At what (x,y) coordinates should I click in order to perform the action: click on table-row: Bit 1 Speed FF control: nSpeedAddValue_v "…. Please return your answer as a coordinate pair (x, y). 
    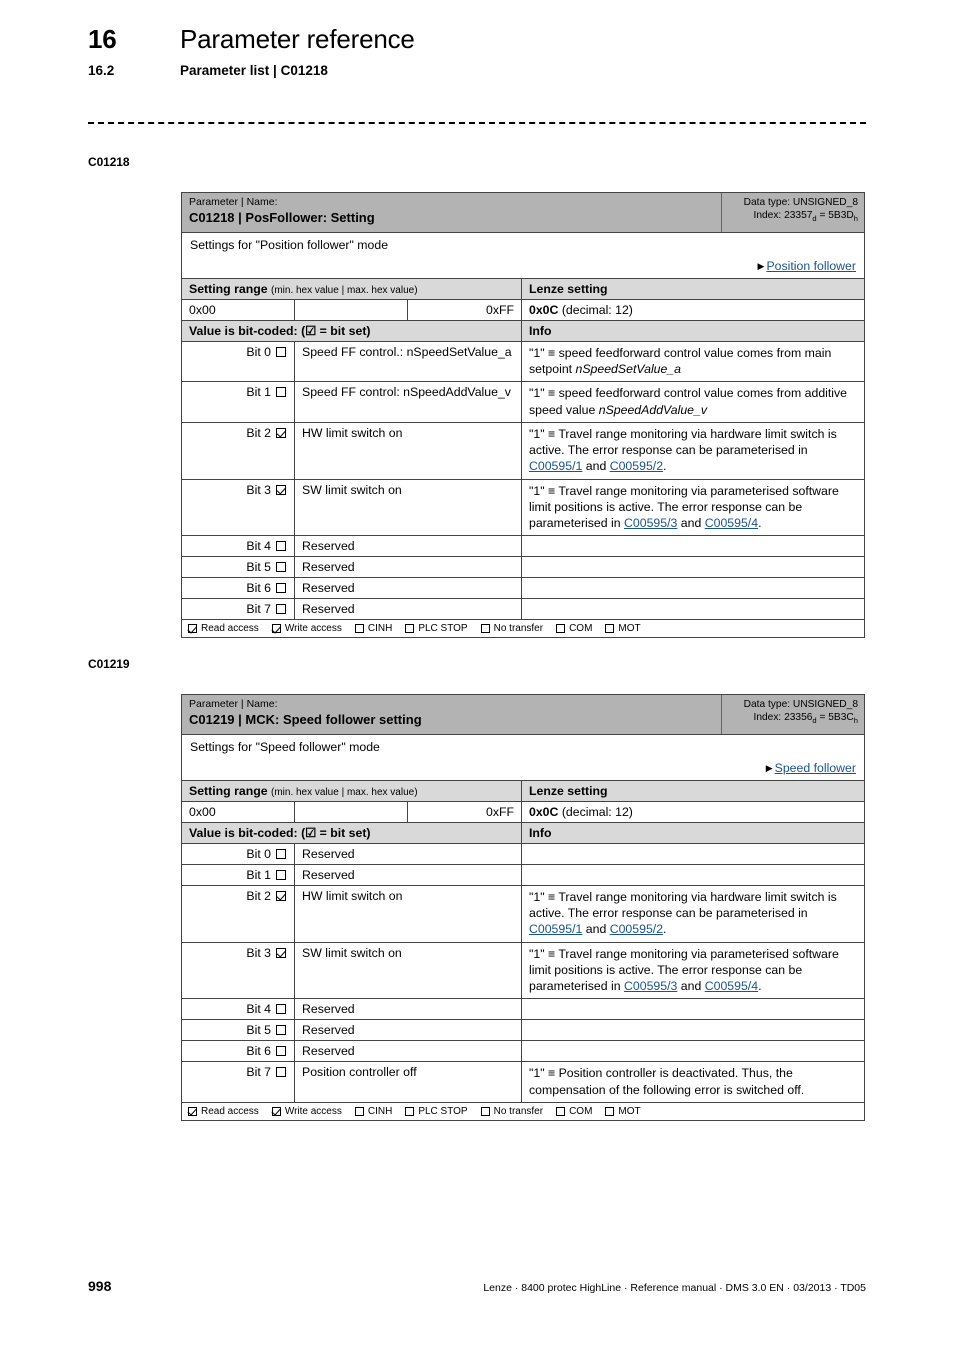
    Looking at the image, I should click on (523, 402).